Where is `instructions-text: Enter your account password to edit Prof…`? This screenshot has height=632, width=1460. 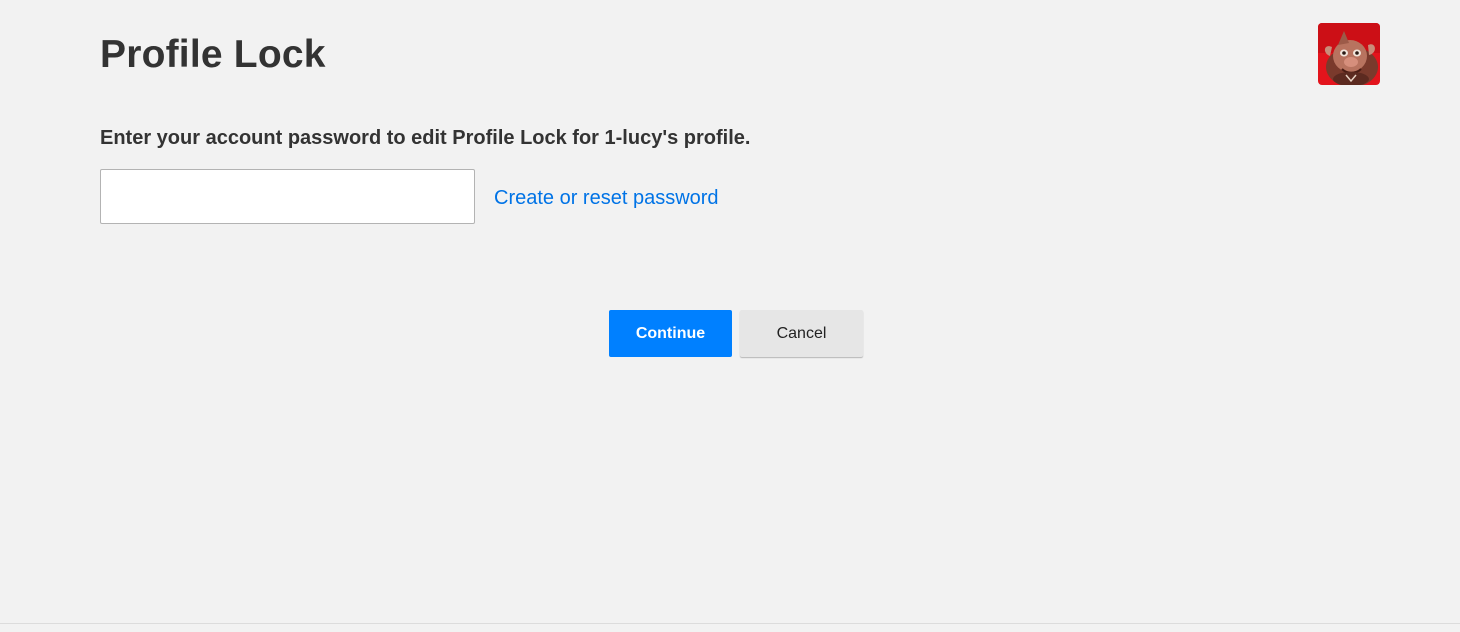
instructions-text: Enter your account password to edit Prof… is located at coordinates (425, 138).